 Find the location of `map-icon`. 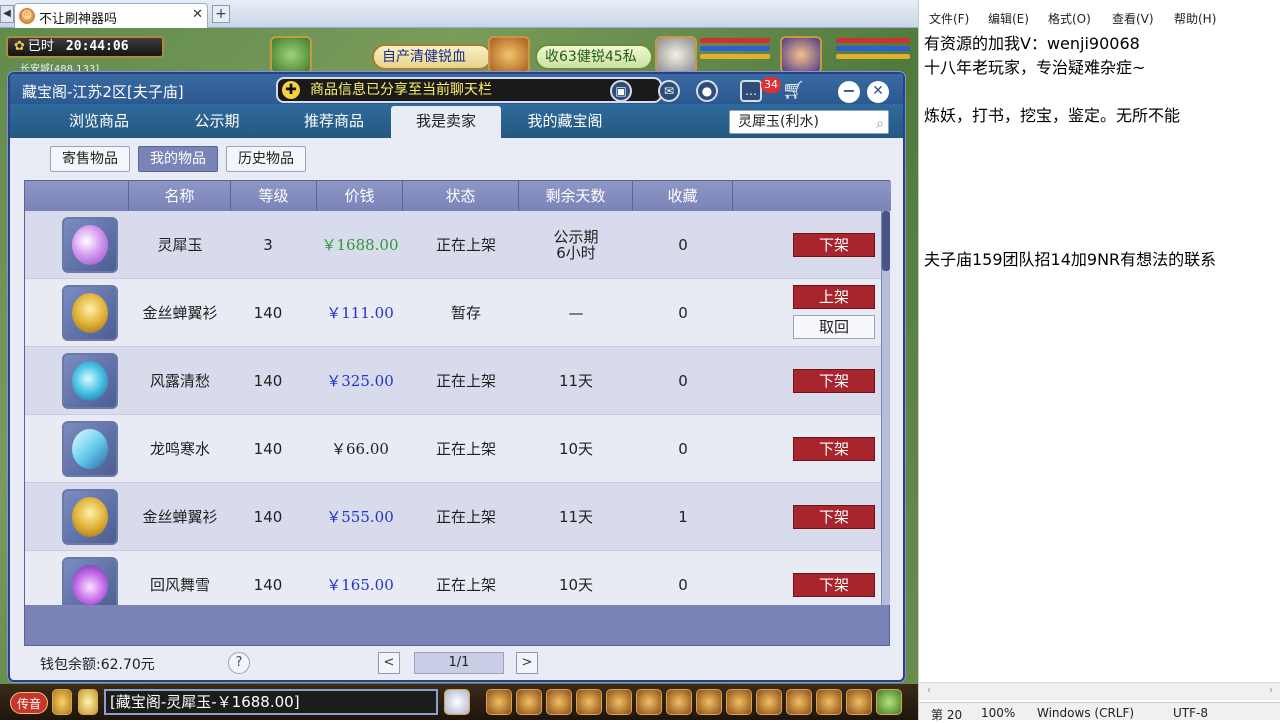

map-icon is located at coordinates (739, 702).